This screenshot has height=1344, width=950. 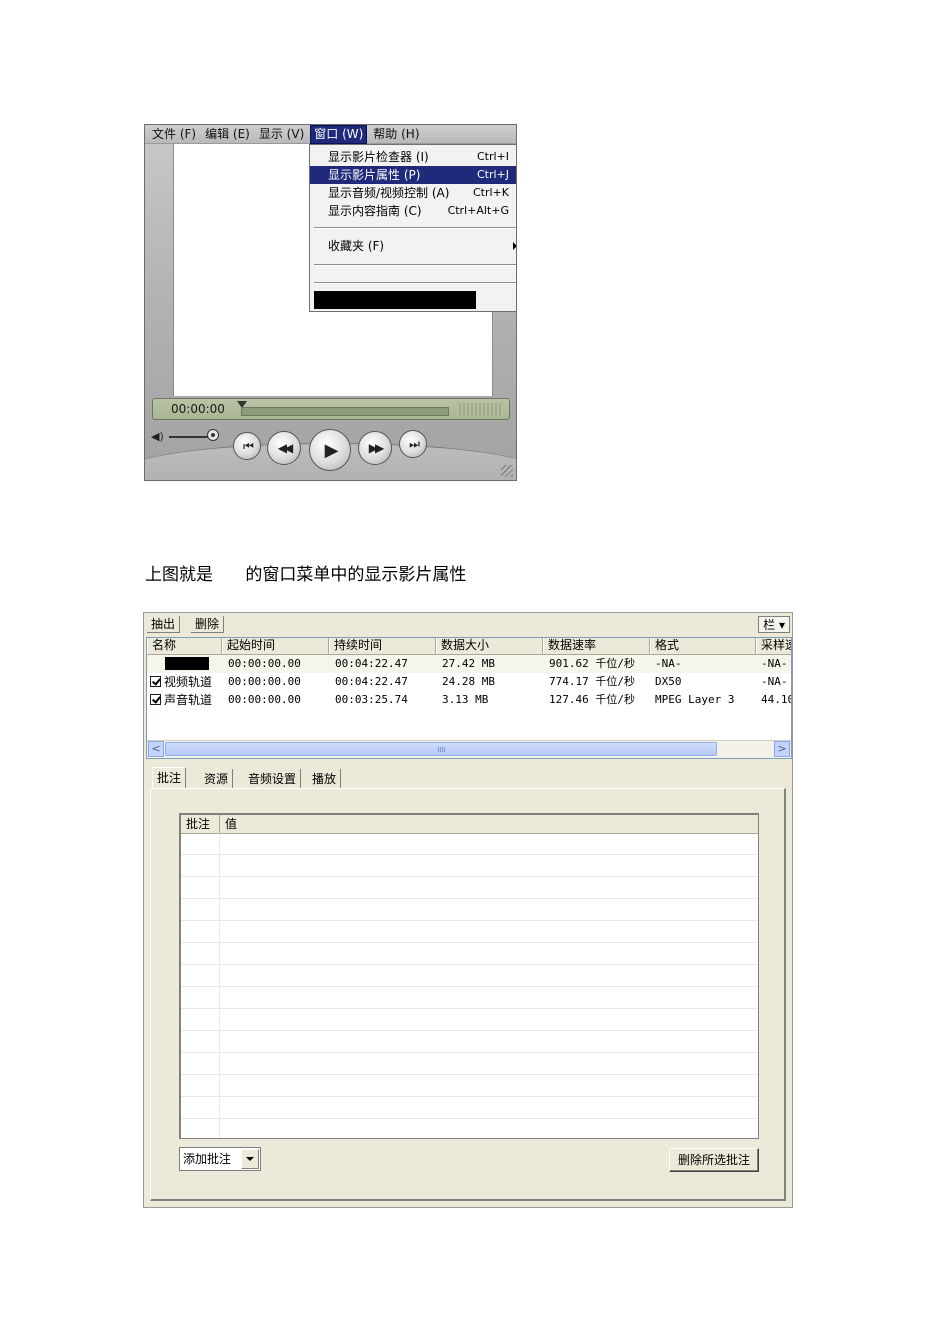 I want to click on menu-item-movie-properties: 显示影片属性 (P) Ctrl+J, so click(x=413, y=175).